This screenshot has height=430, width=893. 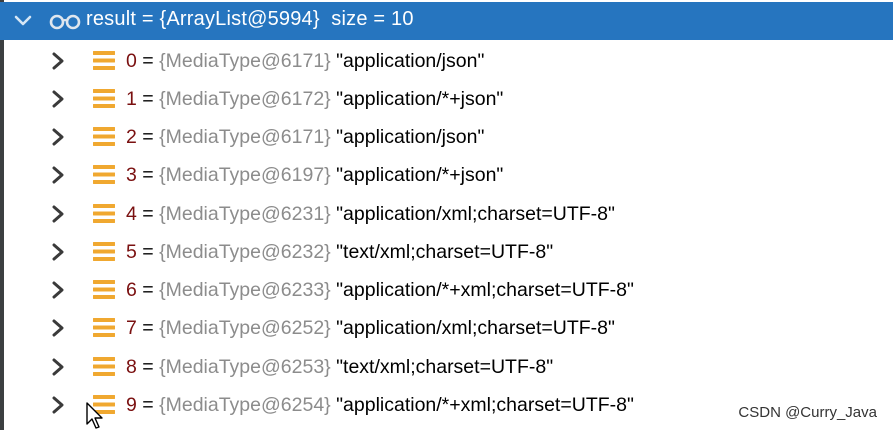 I want to click on item-index: 6, so click(x=131, y=290).